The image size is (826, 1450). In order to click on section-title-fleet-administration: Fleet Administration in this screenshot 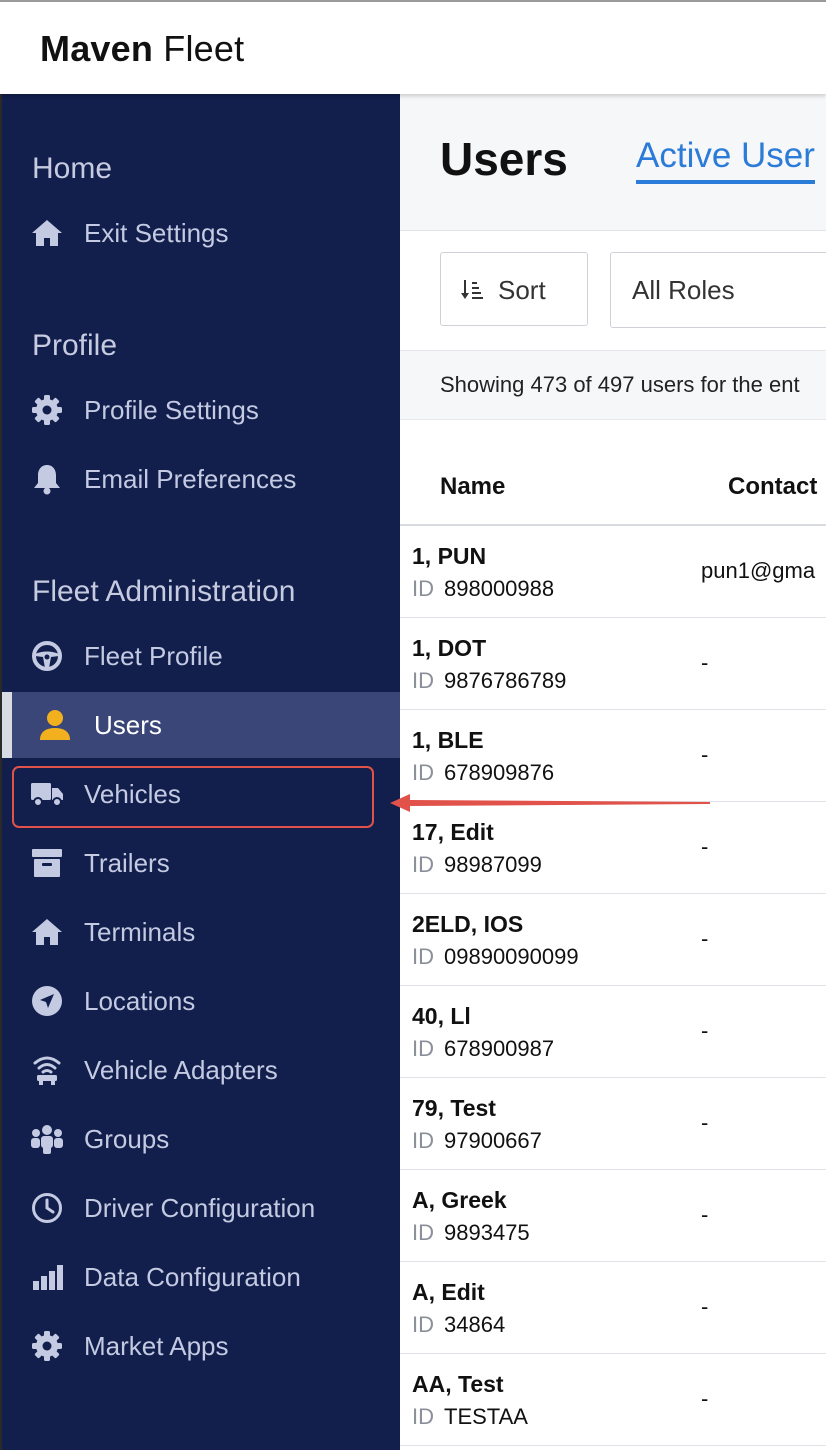, I will do `click(164, 591)`.